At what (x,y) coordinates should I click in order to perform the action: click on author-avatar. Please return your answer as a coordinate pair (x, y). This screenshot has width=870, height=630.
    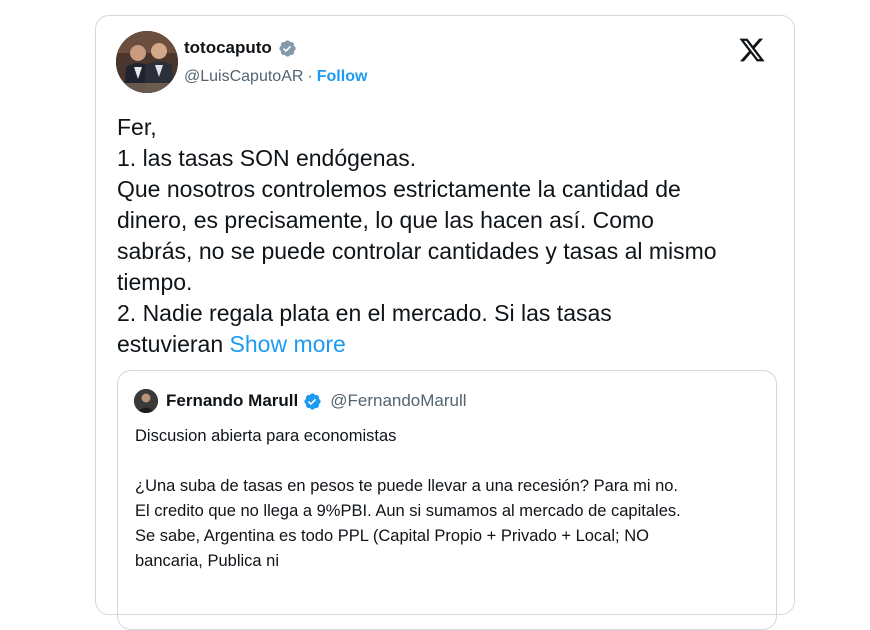
    Looking at the image, I should click on (147, 62).